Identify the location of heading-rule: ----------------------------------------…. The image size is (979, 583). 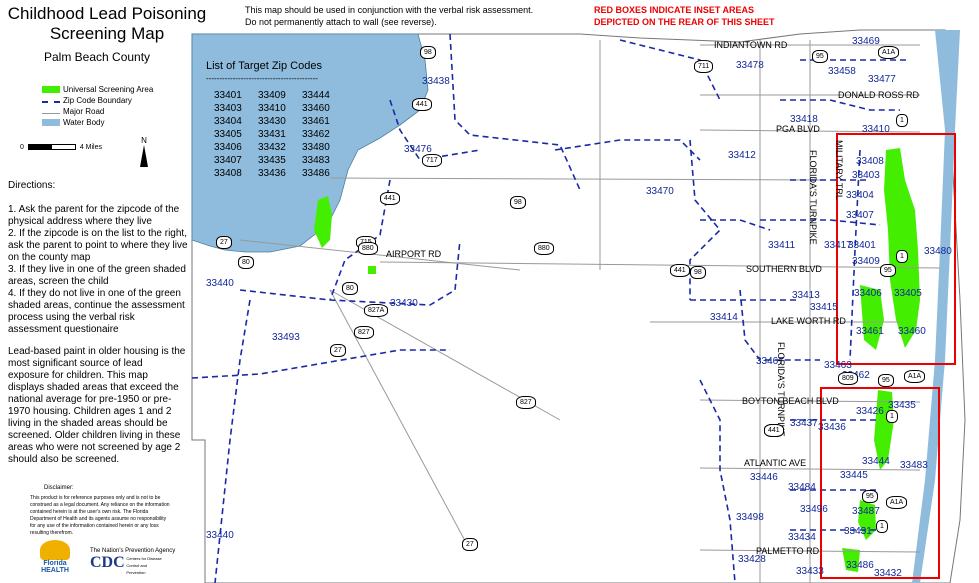
(262, 78).